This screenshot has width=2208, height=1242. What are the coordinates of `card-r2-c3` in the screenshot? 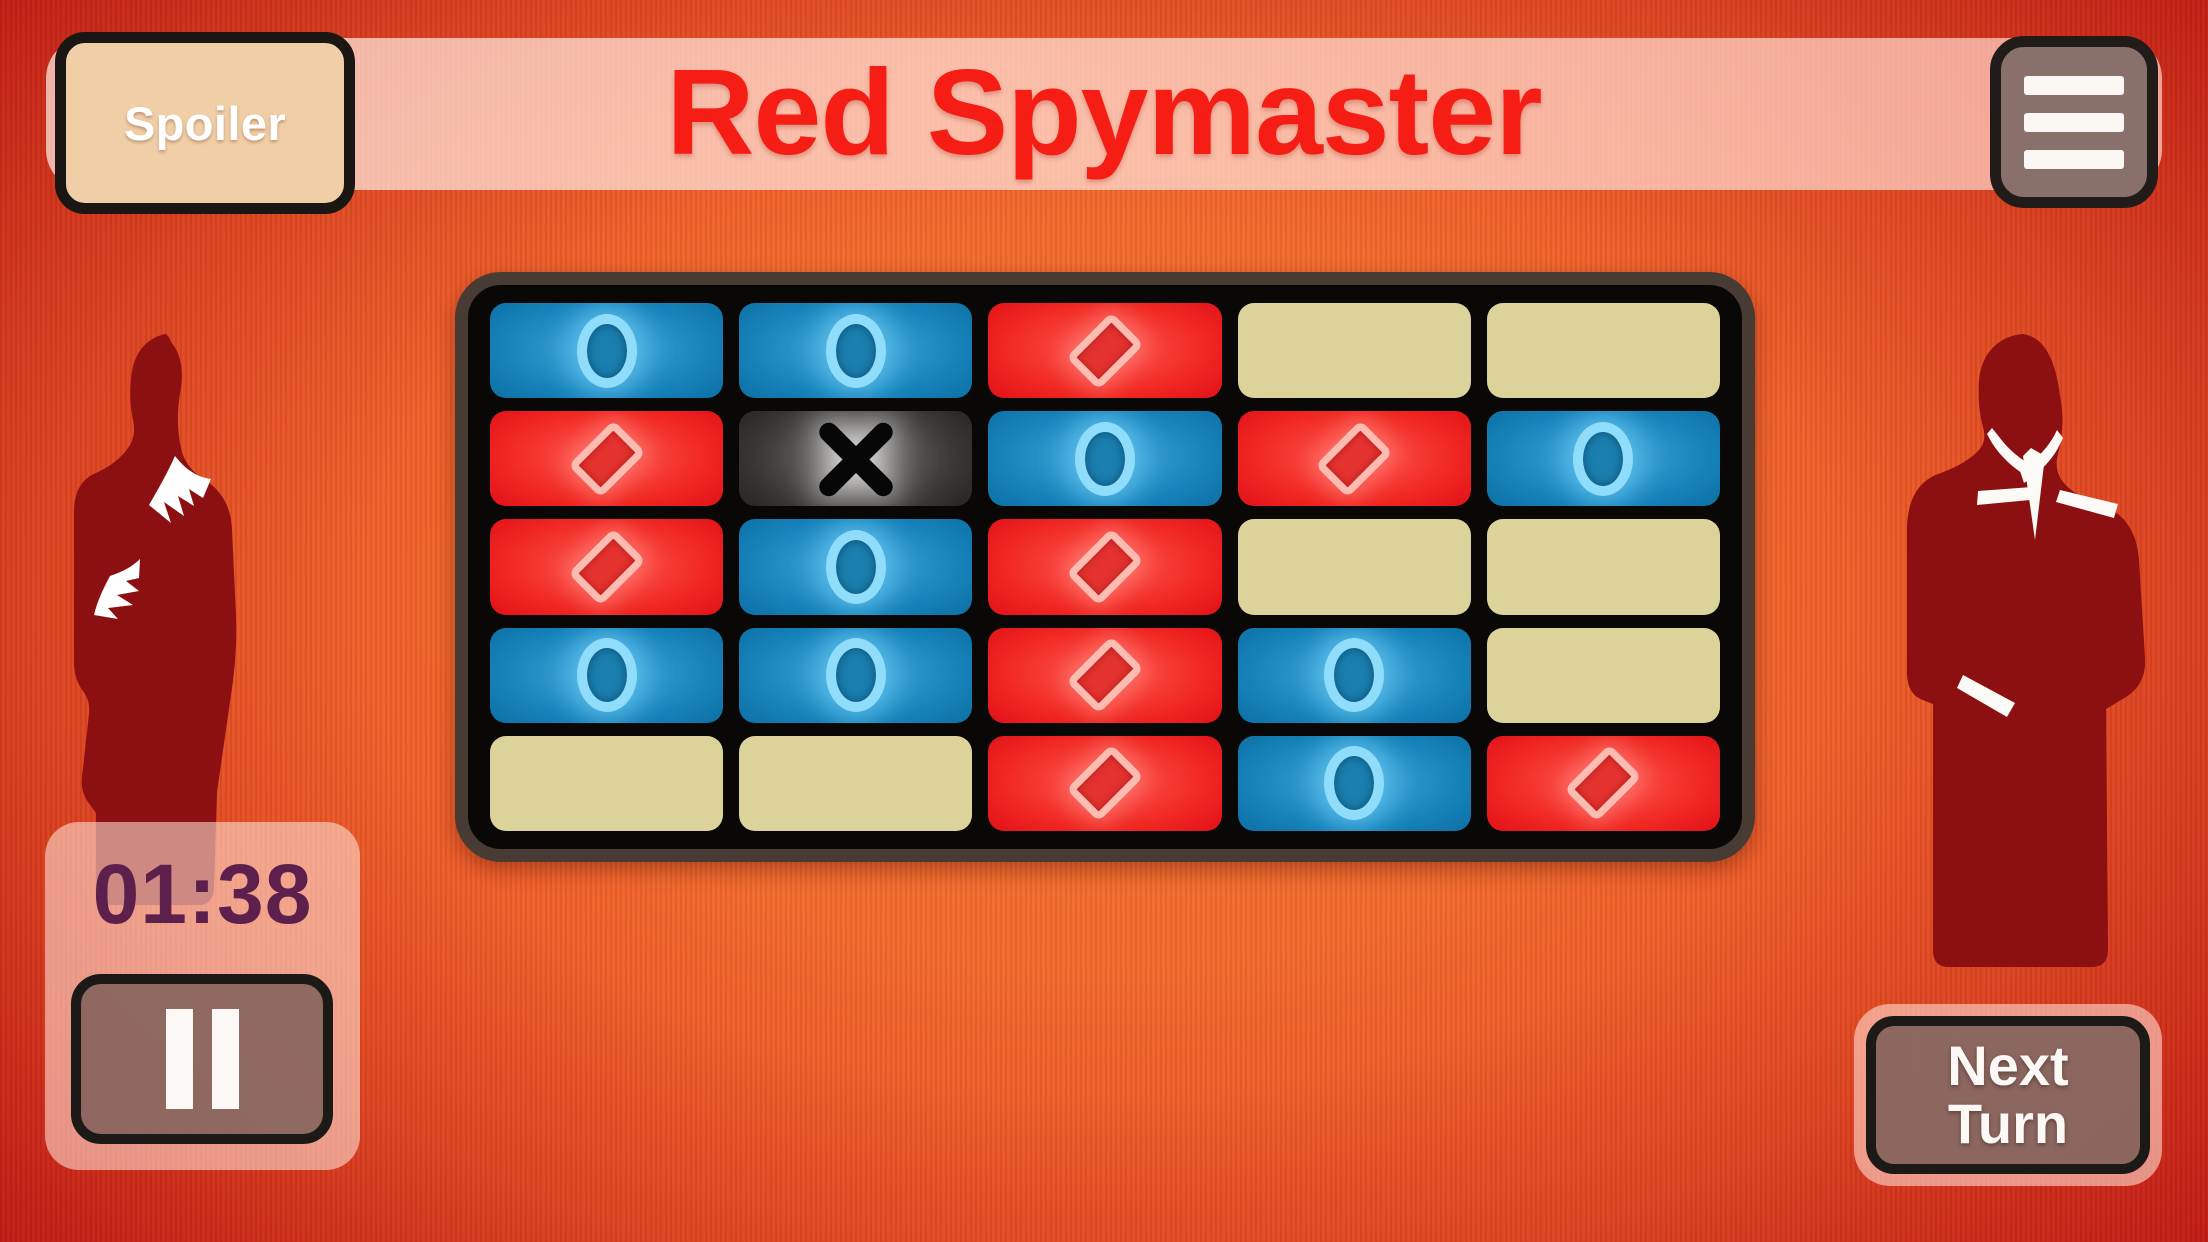 It's located at (1105, 459).